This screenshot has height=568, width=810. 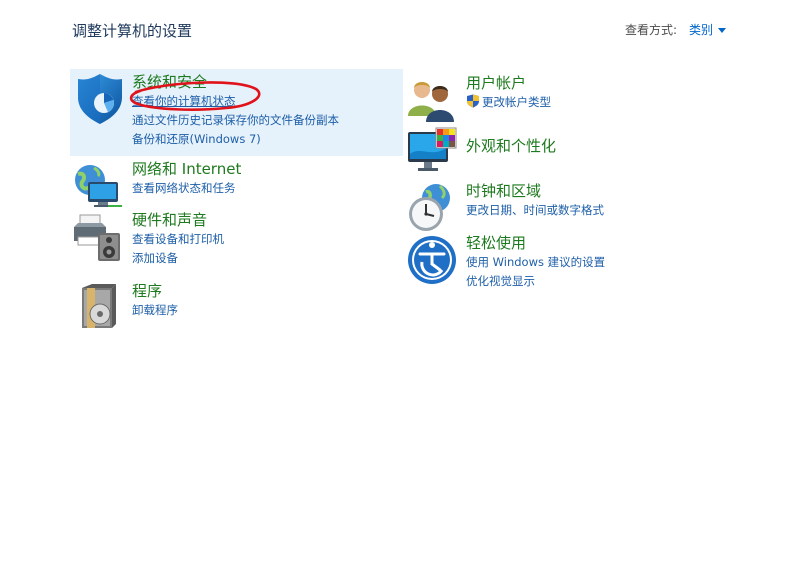 I want to click on clock-globe-icon, so click(x=432, y=208).